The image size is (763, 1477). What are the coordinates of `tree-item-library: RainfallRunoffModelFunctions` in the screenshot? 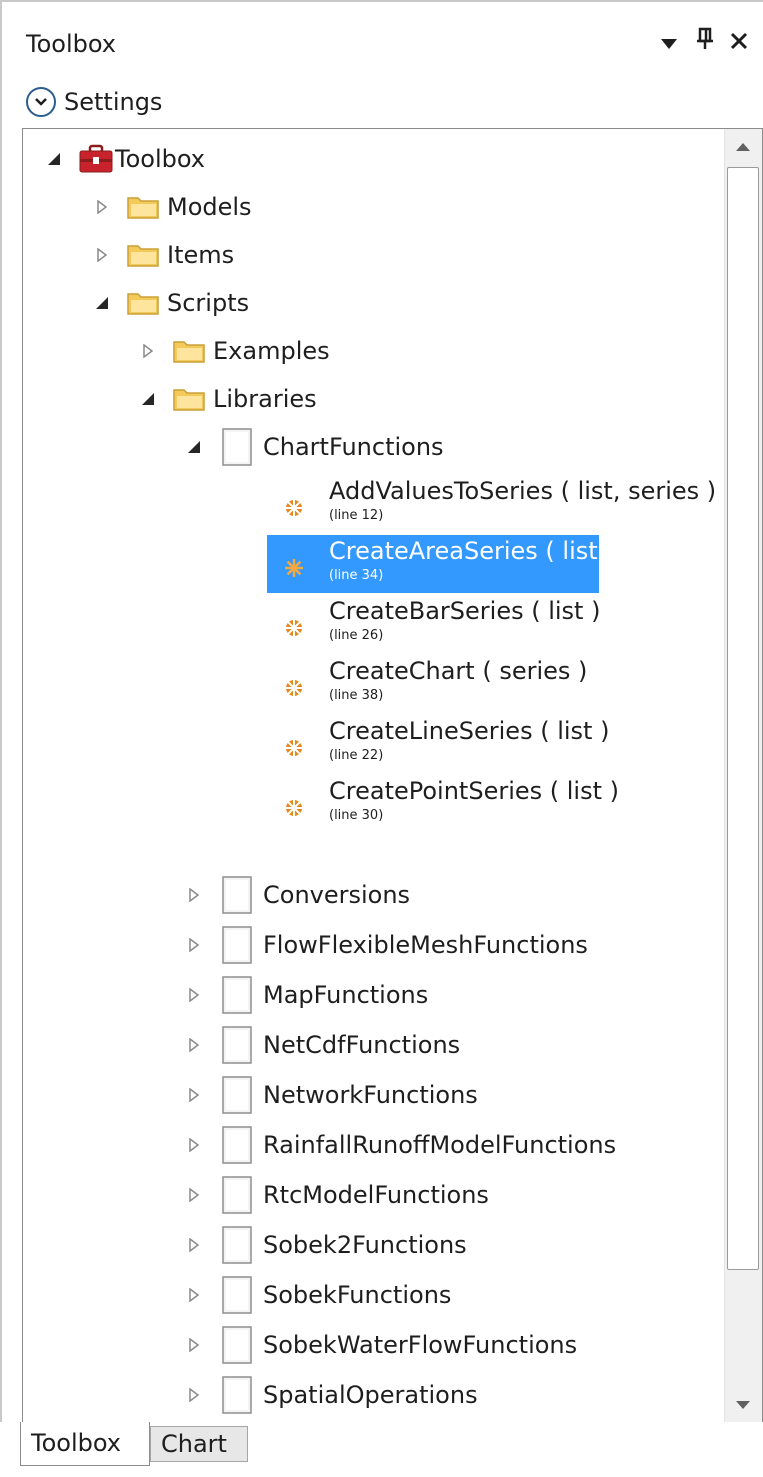 It's located at (401, 1145).